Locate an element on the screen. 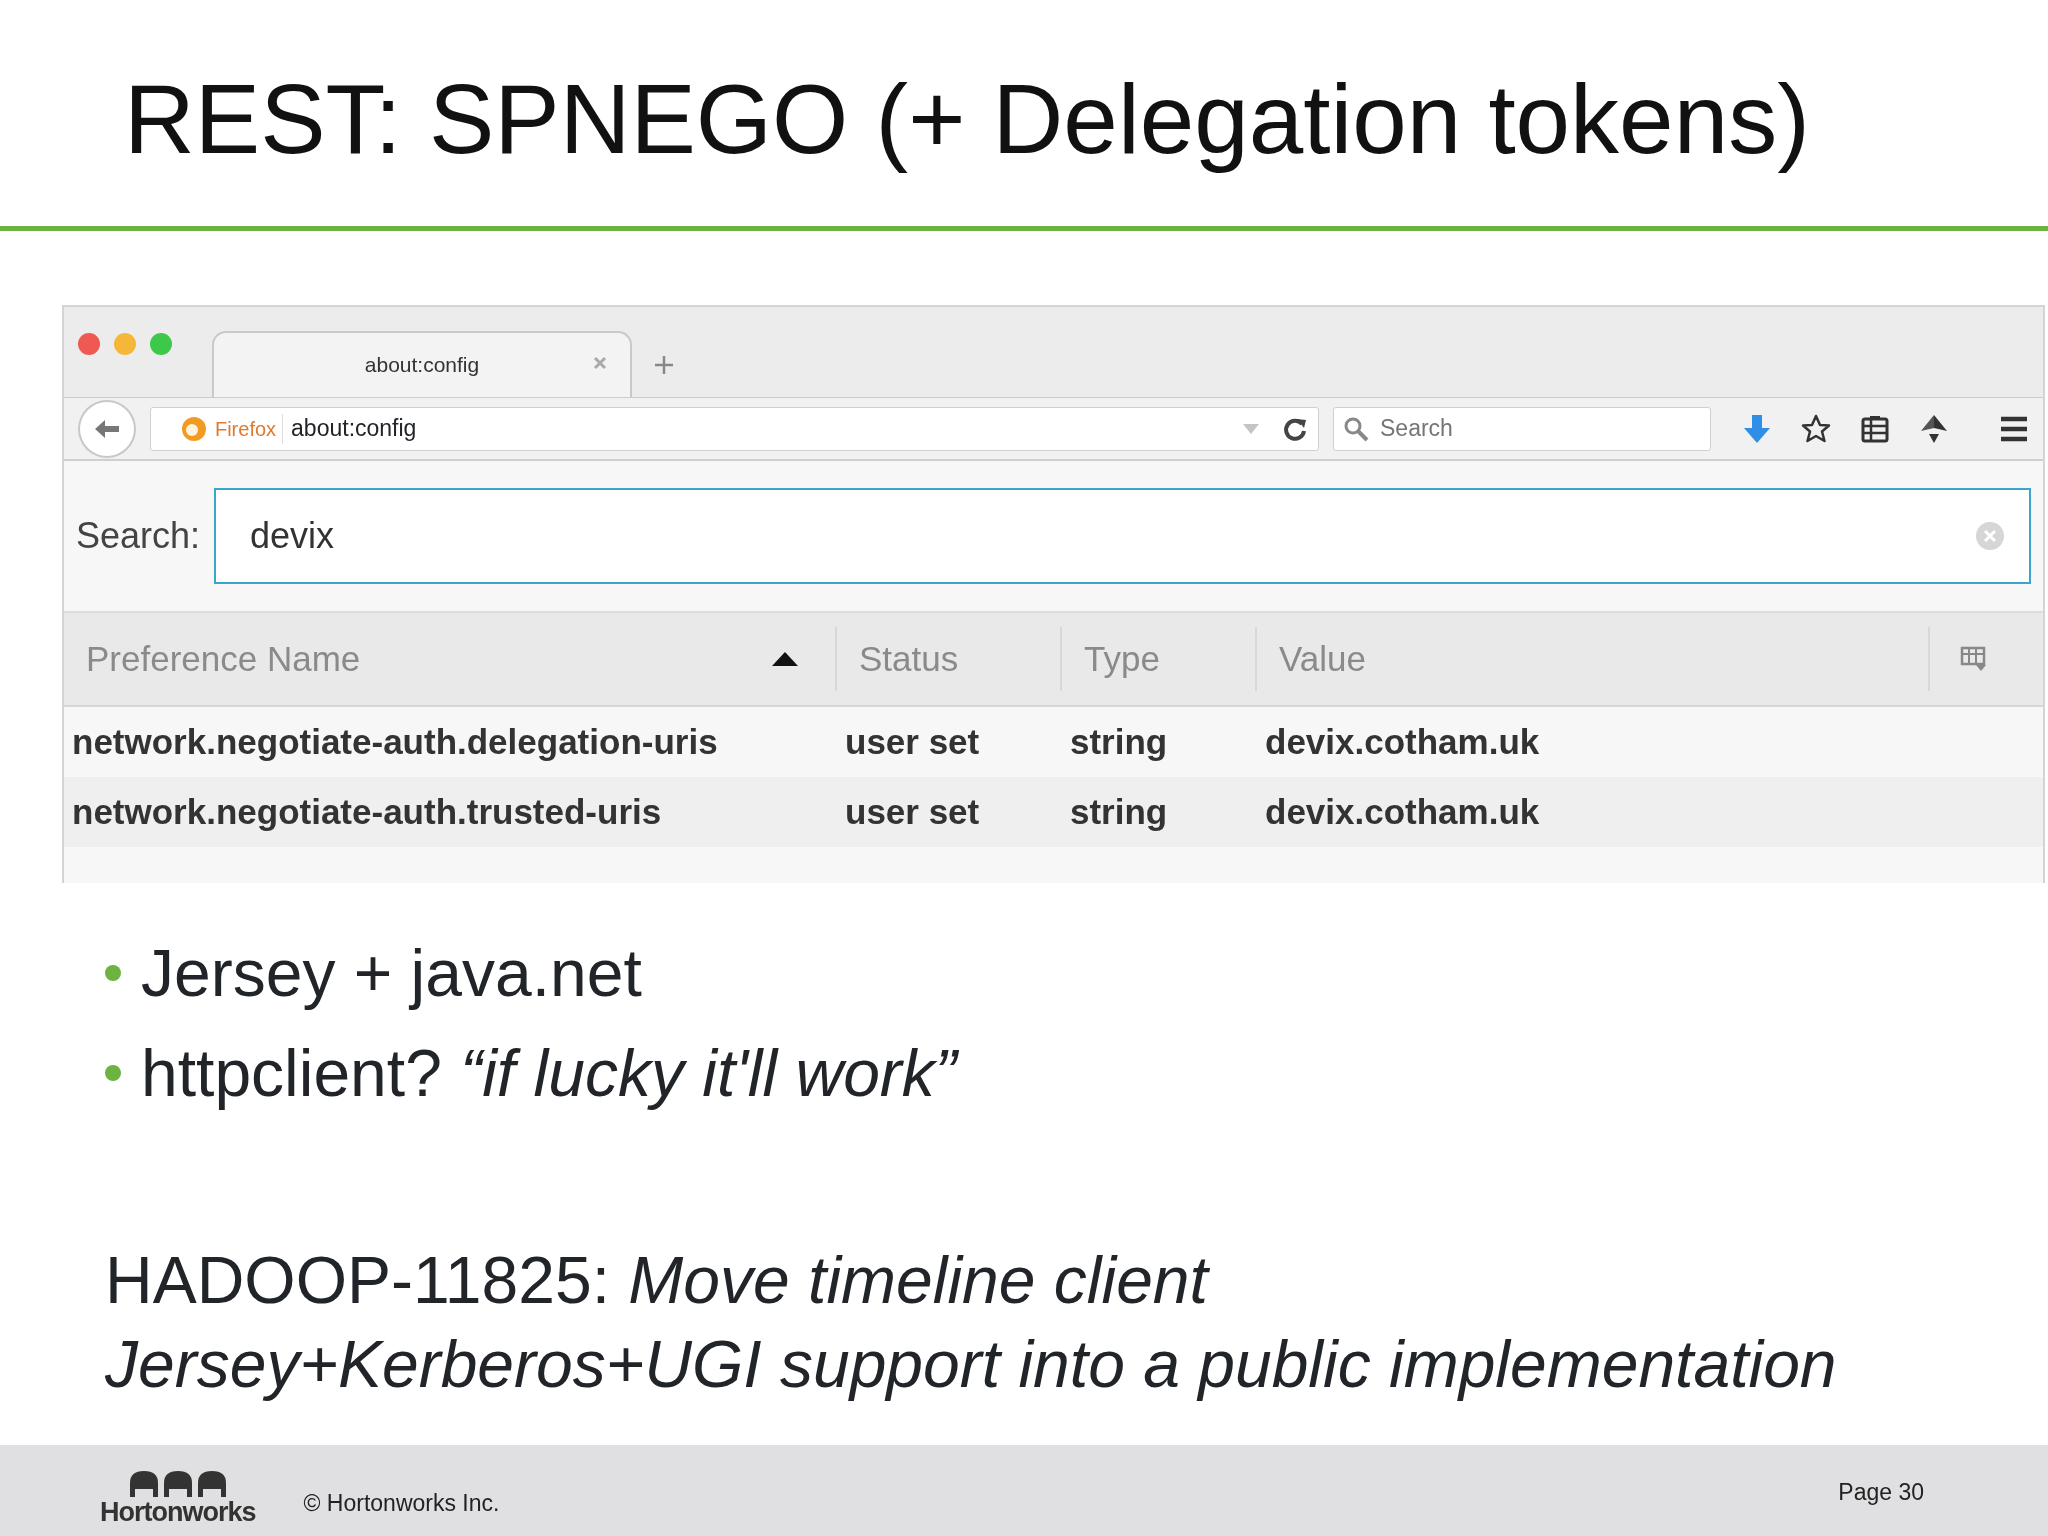  minimize-window-button is located at coordinates (125, 344).